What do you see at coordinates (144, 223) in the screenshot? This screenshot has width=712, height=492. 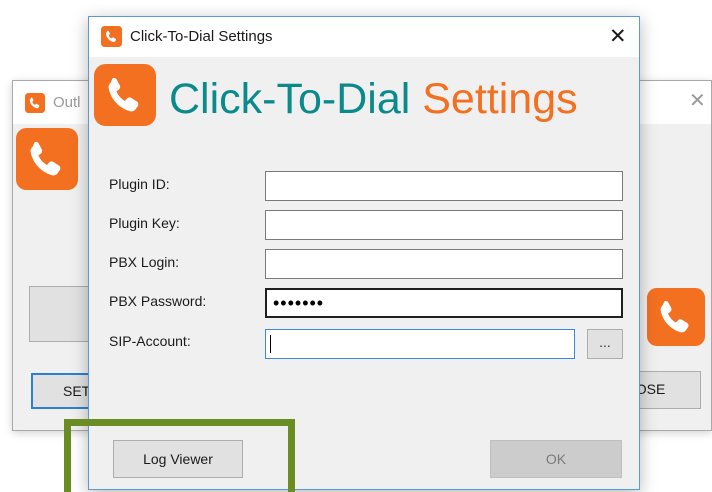 I see `plugin-key-label: Plugin Key:` at bounding box center [144, 223].